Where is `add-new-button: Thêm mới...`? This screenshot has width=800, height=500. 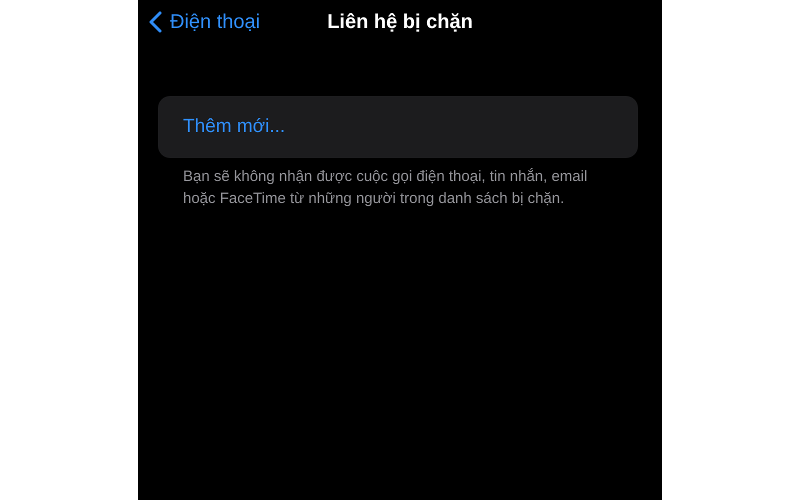 add-new-button: Thêm mới... is located at coordinates (398, 127).